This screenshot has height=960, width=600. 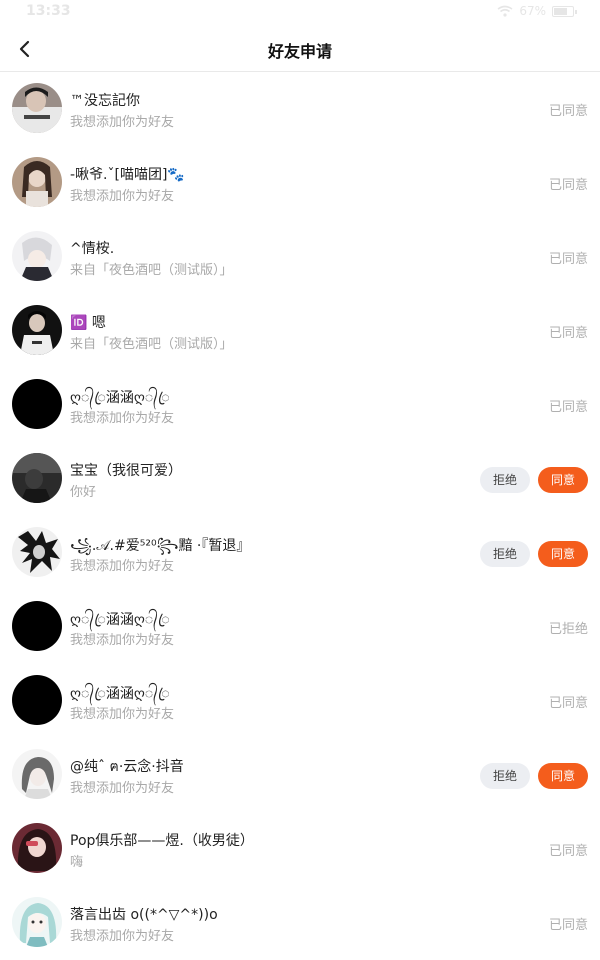 What do you see at coordinates (83, 492) in the screenshot?
I see `request-message: 你好` at bounding box center [83, 492].